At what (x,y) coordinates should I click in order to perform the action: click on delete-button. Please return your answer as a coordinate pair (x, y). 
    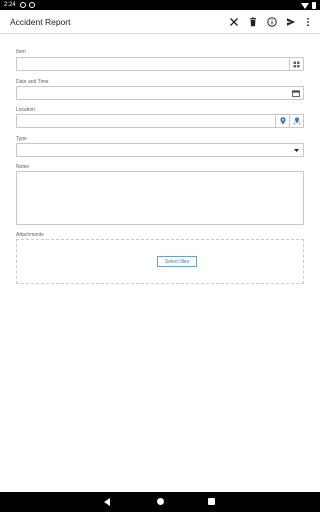
    Looking at the image, I should click on (253, 22).